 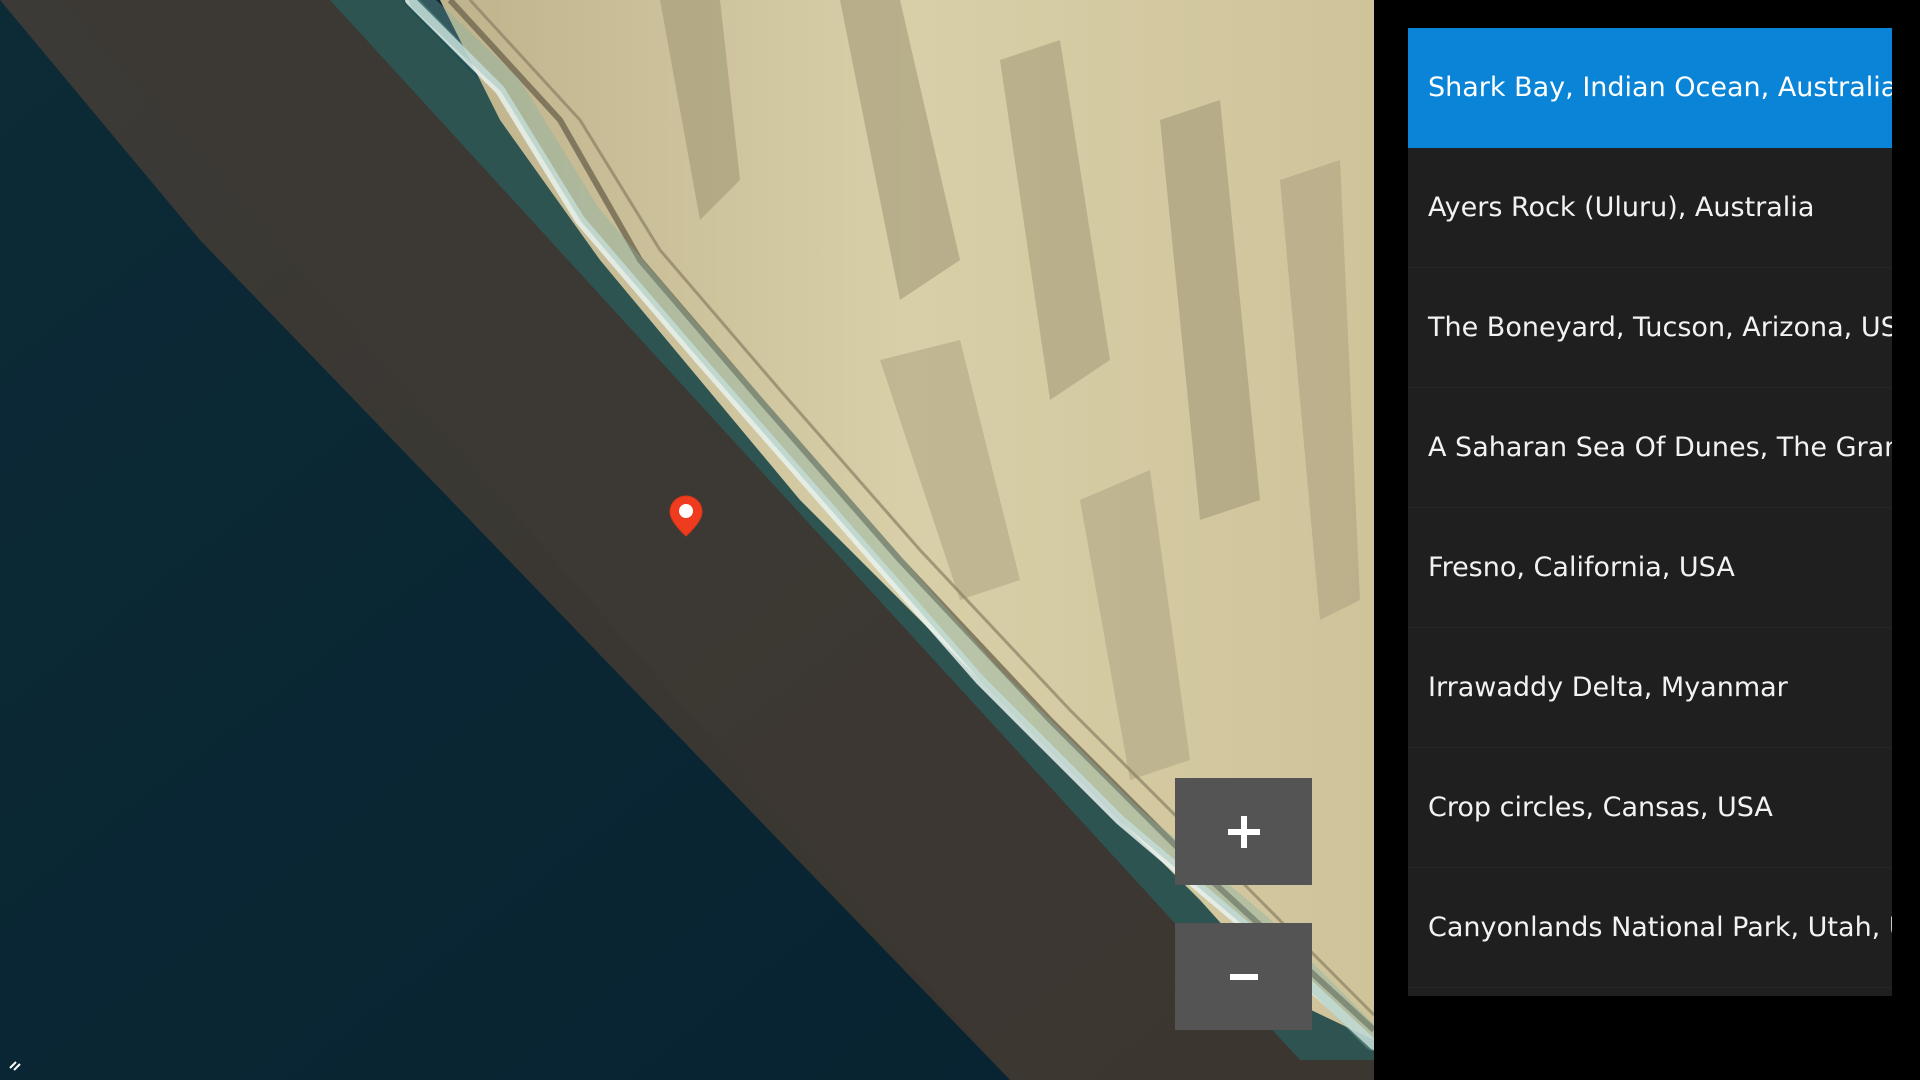 What do you see at coordinates (1650, 88) in the screenshot?
I see `location-item: Shark Bay, Indian Ocean, Australia` at bounding box center [1650, 88].